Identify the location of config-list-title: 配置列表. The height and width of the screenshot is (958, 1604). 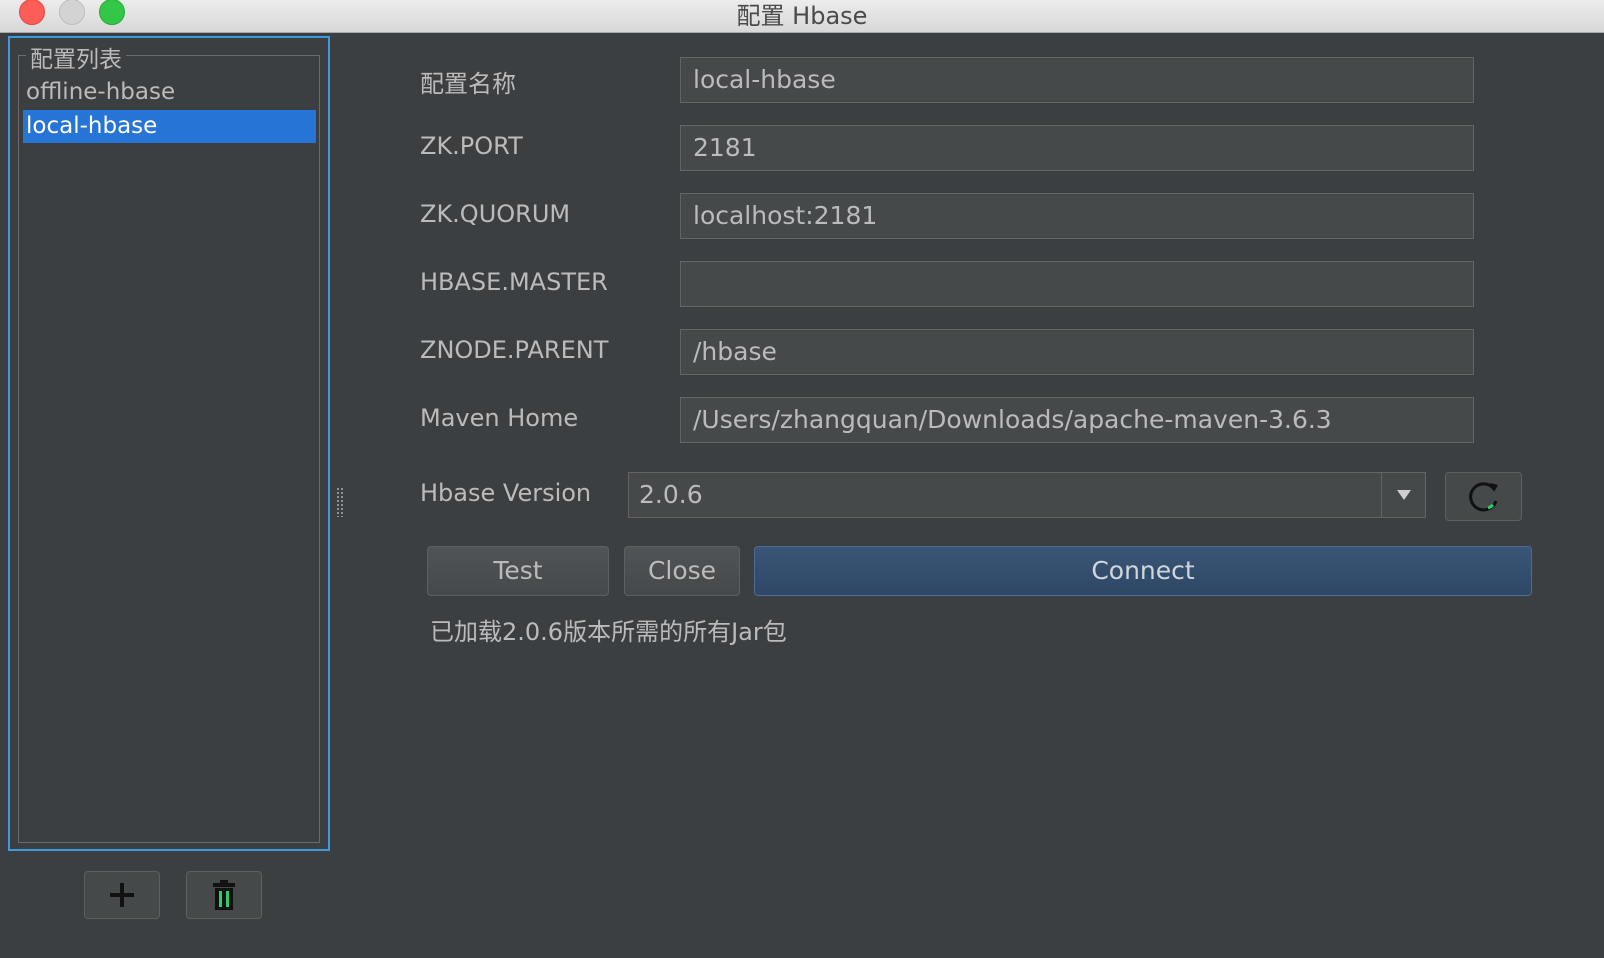
(76, 57).